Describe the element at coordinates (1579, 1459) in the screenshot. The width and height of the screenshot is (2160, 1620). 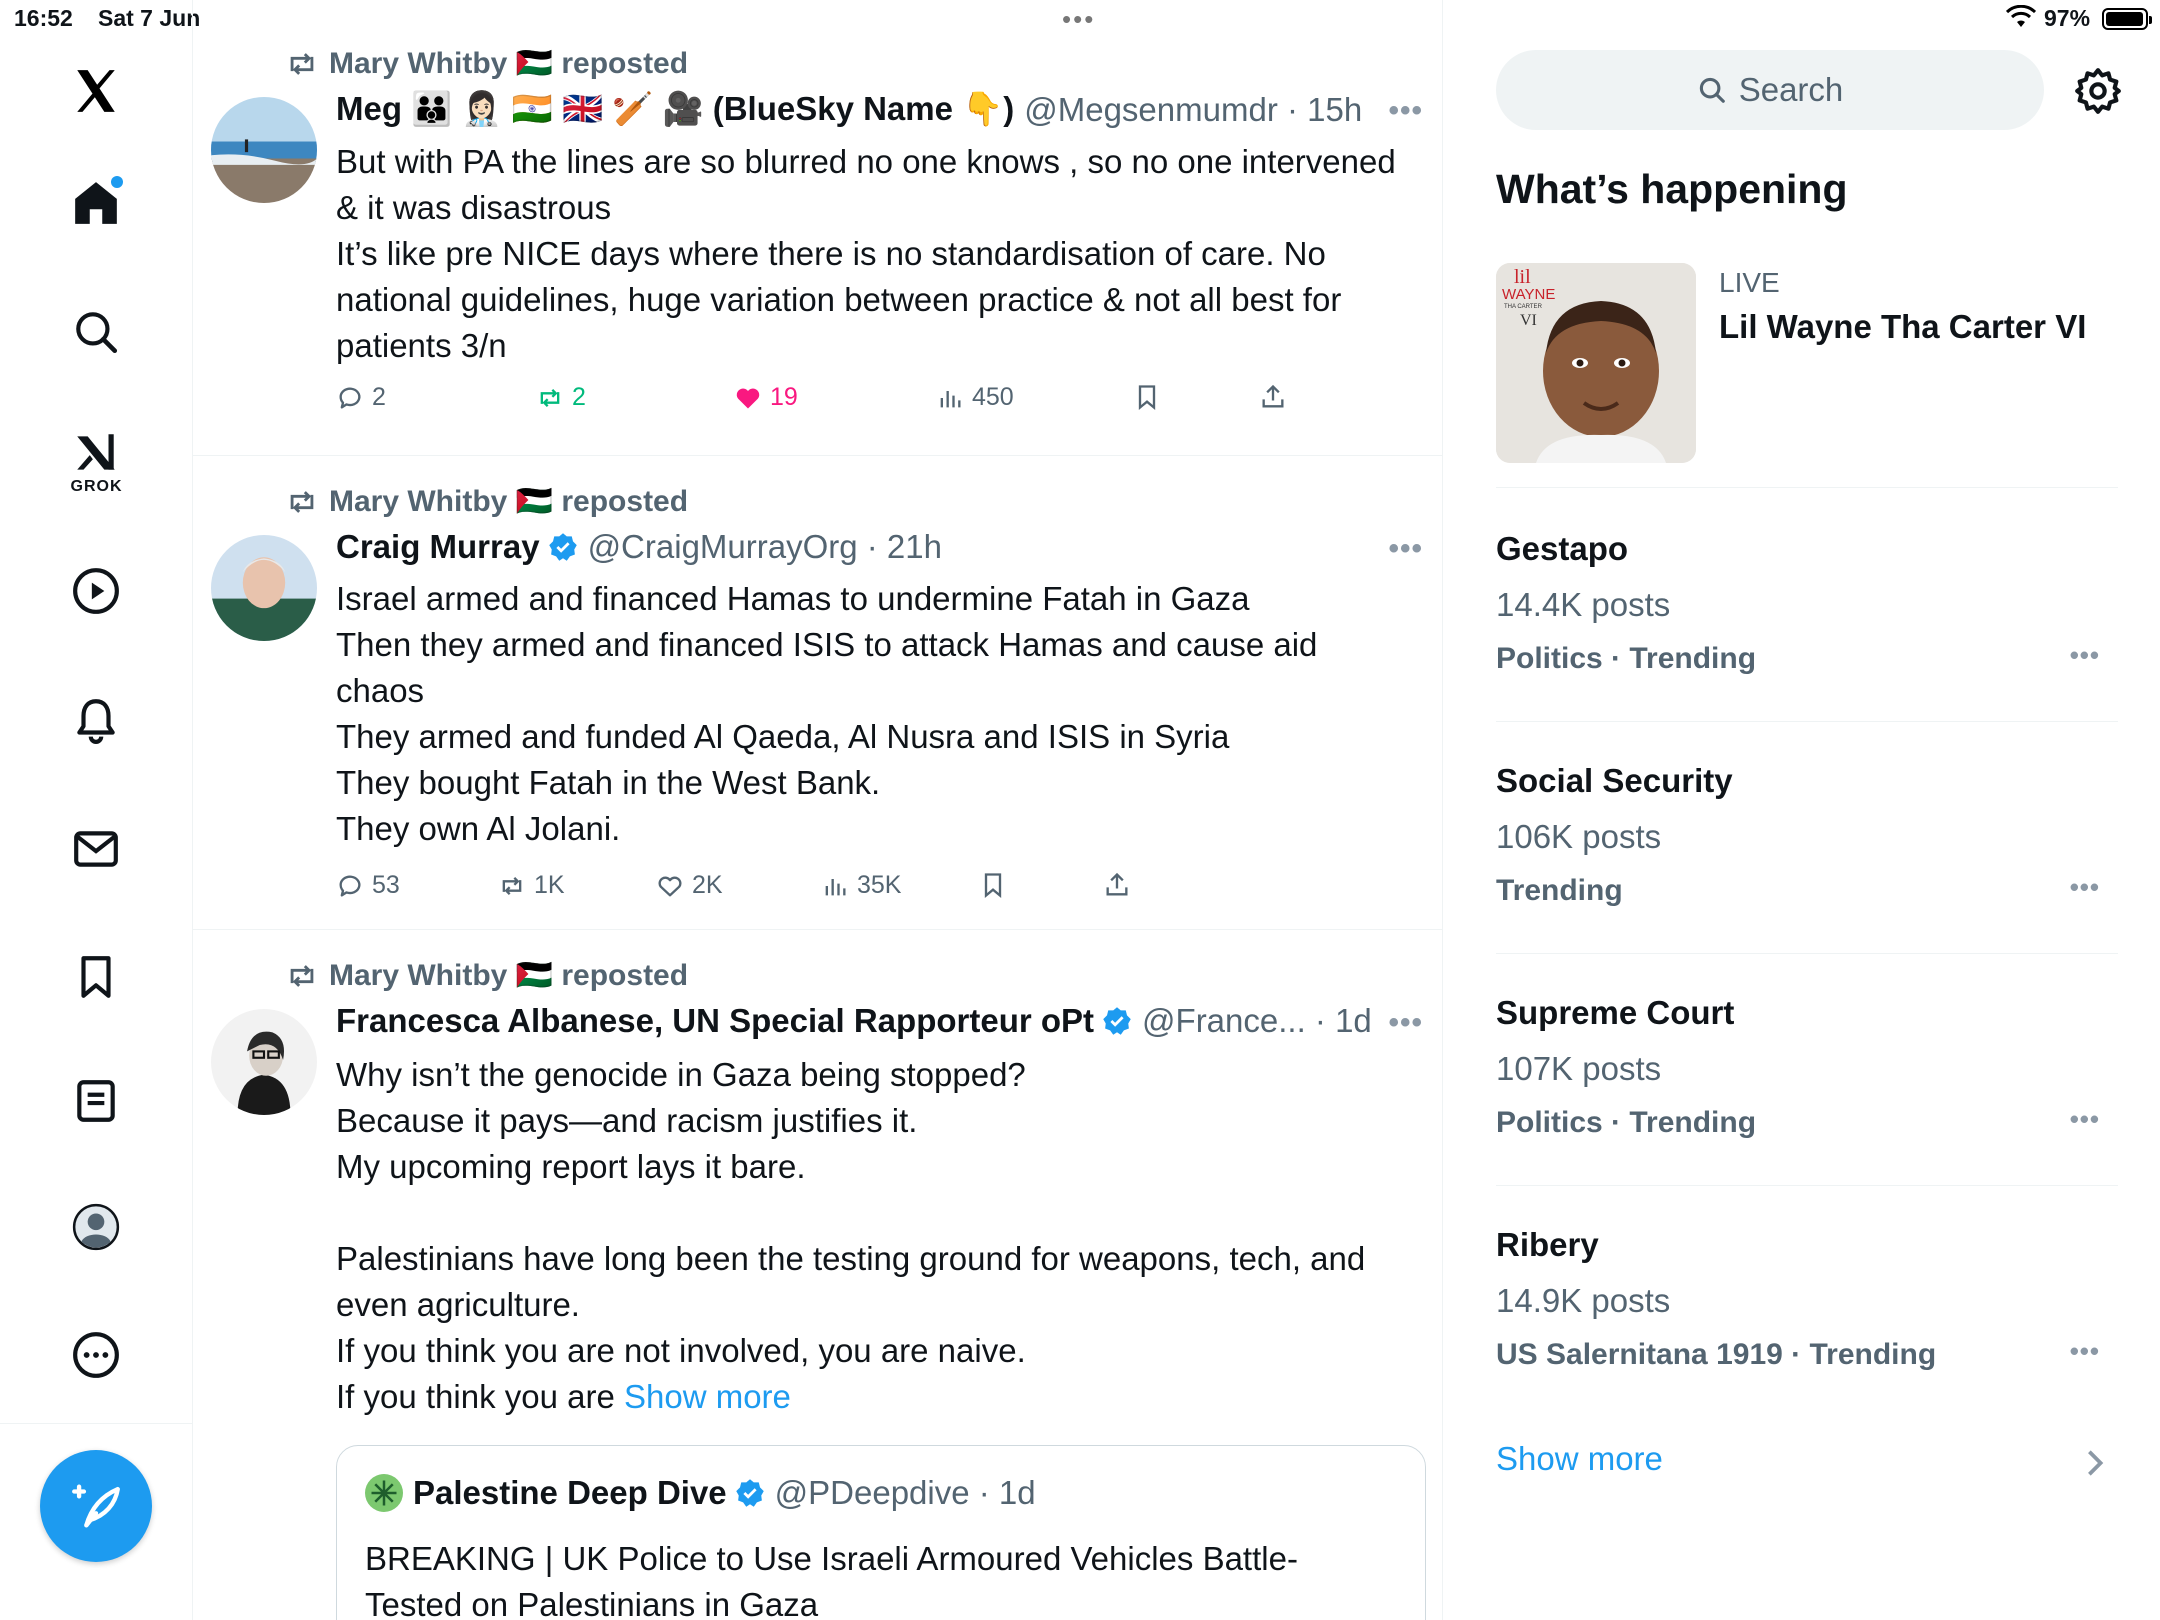
I see `show-more-trends-link: Show more` at that location.